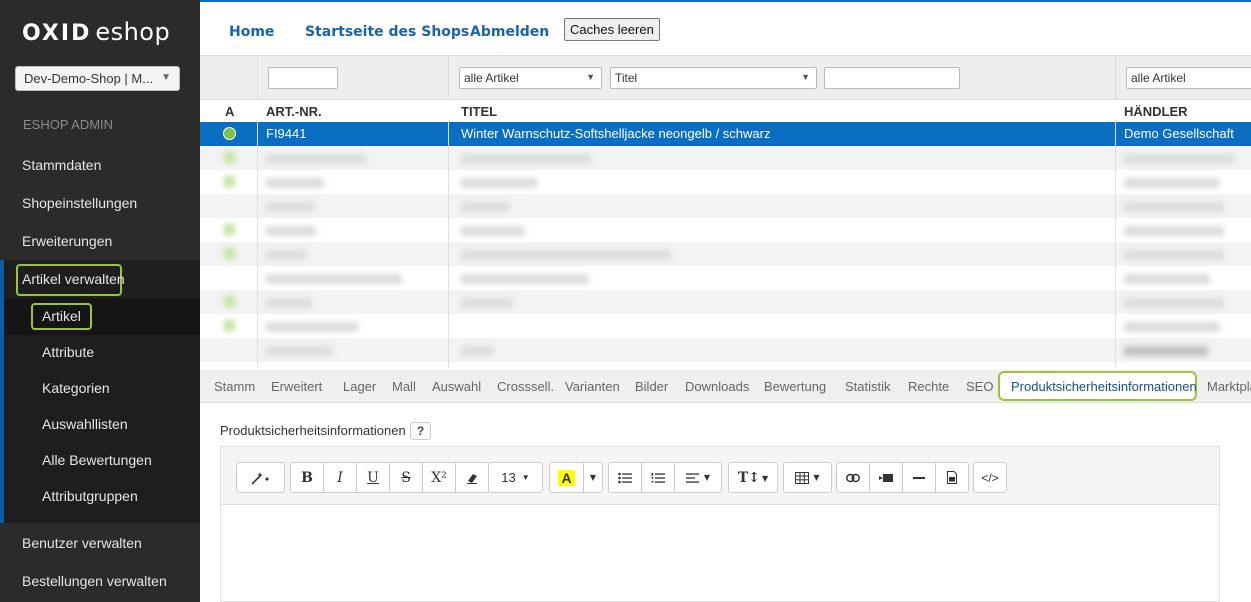  I want to click on shop-start-link: Startseite des Shops, so click(387, 32).